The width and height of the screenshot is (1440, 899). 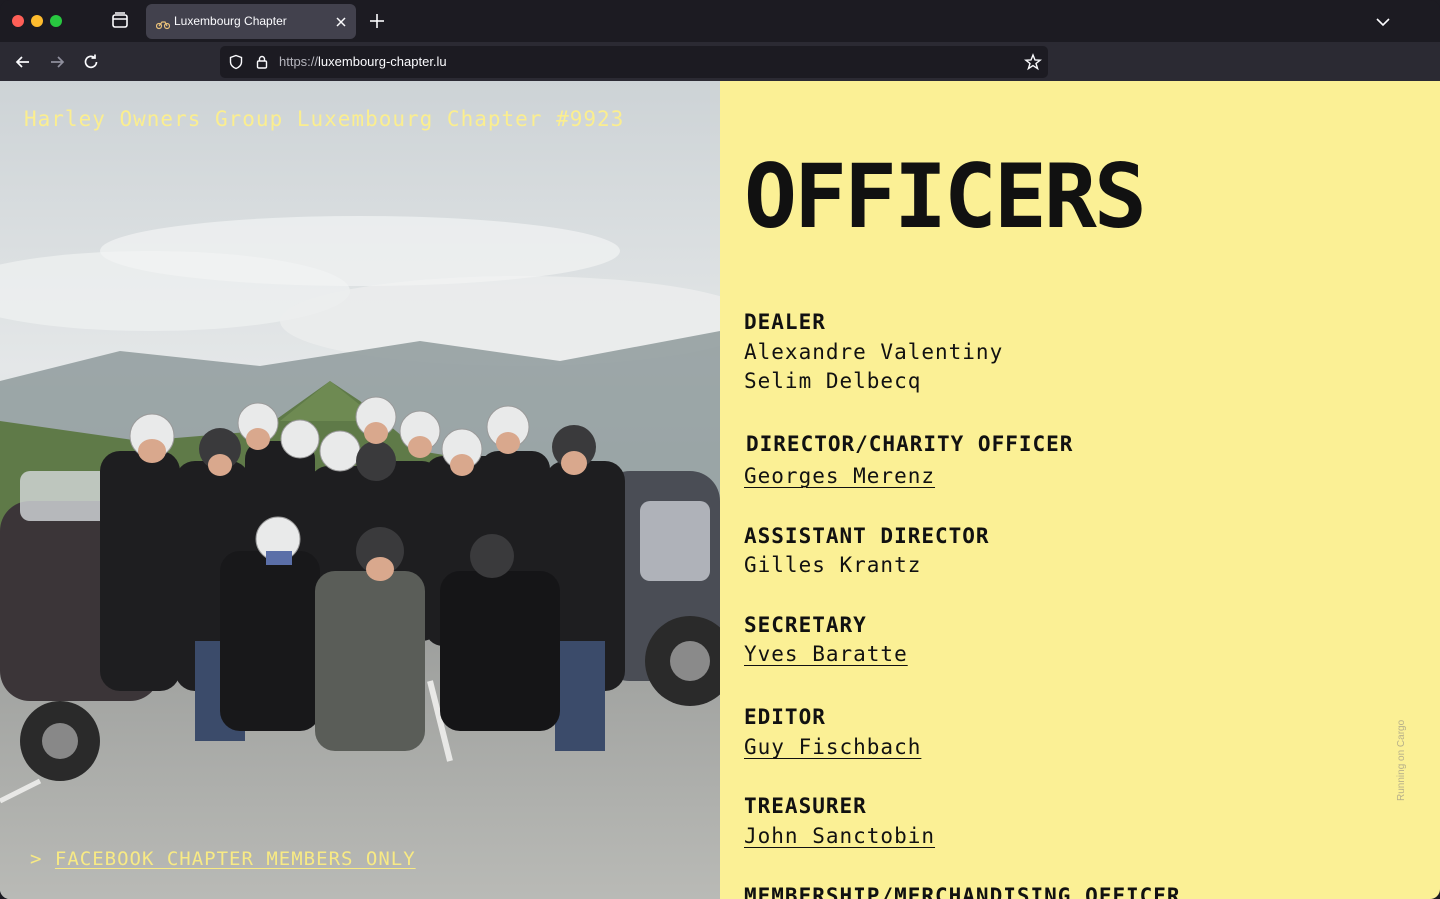 I want to click on tab-bar: Luxembourg Chapter, so click(x=720, y=21).